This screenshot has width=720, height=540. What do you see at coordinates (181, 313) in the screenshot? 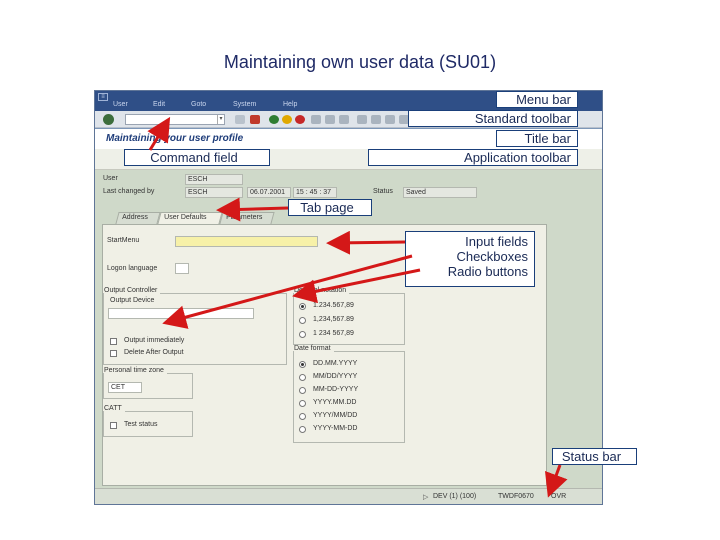
I see `output-device-input` at bounding box center [181, 313].